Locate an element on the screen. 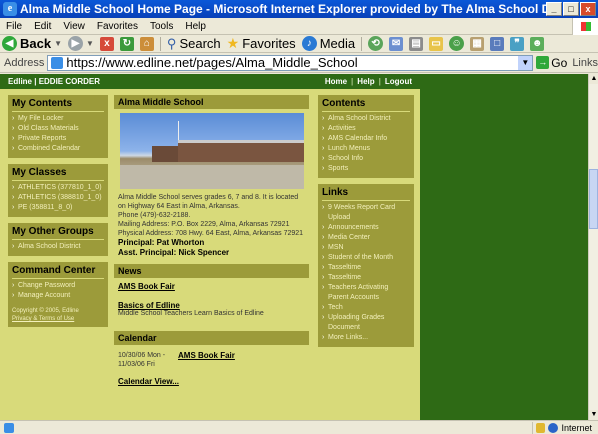 This screenshot has width=598, height=434. logout-link: Logout is located at coordinates (398, 81).